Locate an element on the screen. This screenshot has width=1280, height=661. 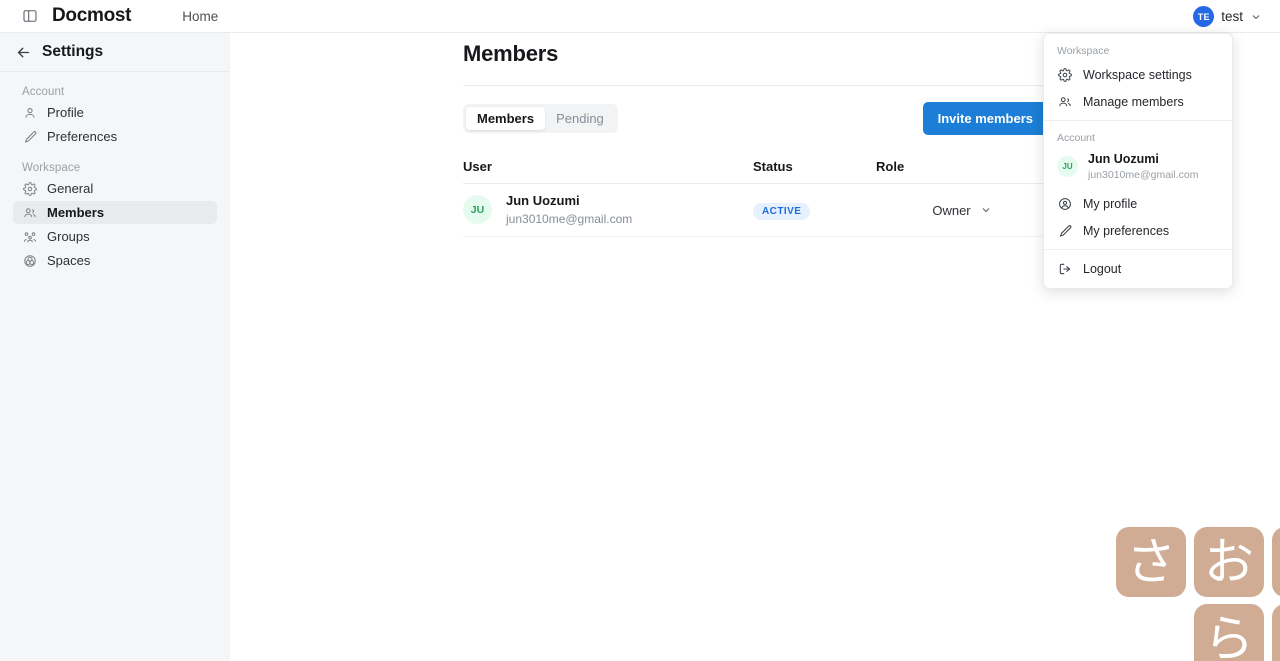
user-menu-trigger: TE test is located at coordinates (1227, 16).